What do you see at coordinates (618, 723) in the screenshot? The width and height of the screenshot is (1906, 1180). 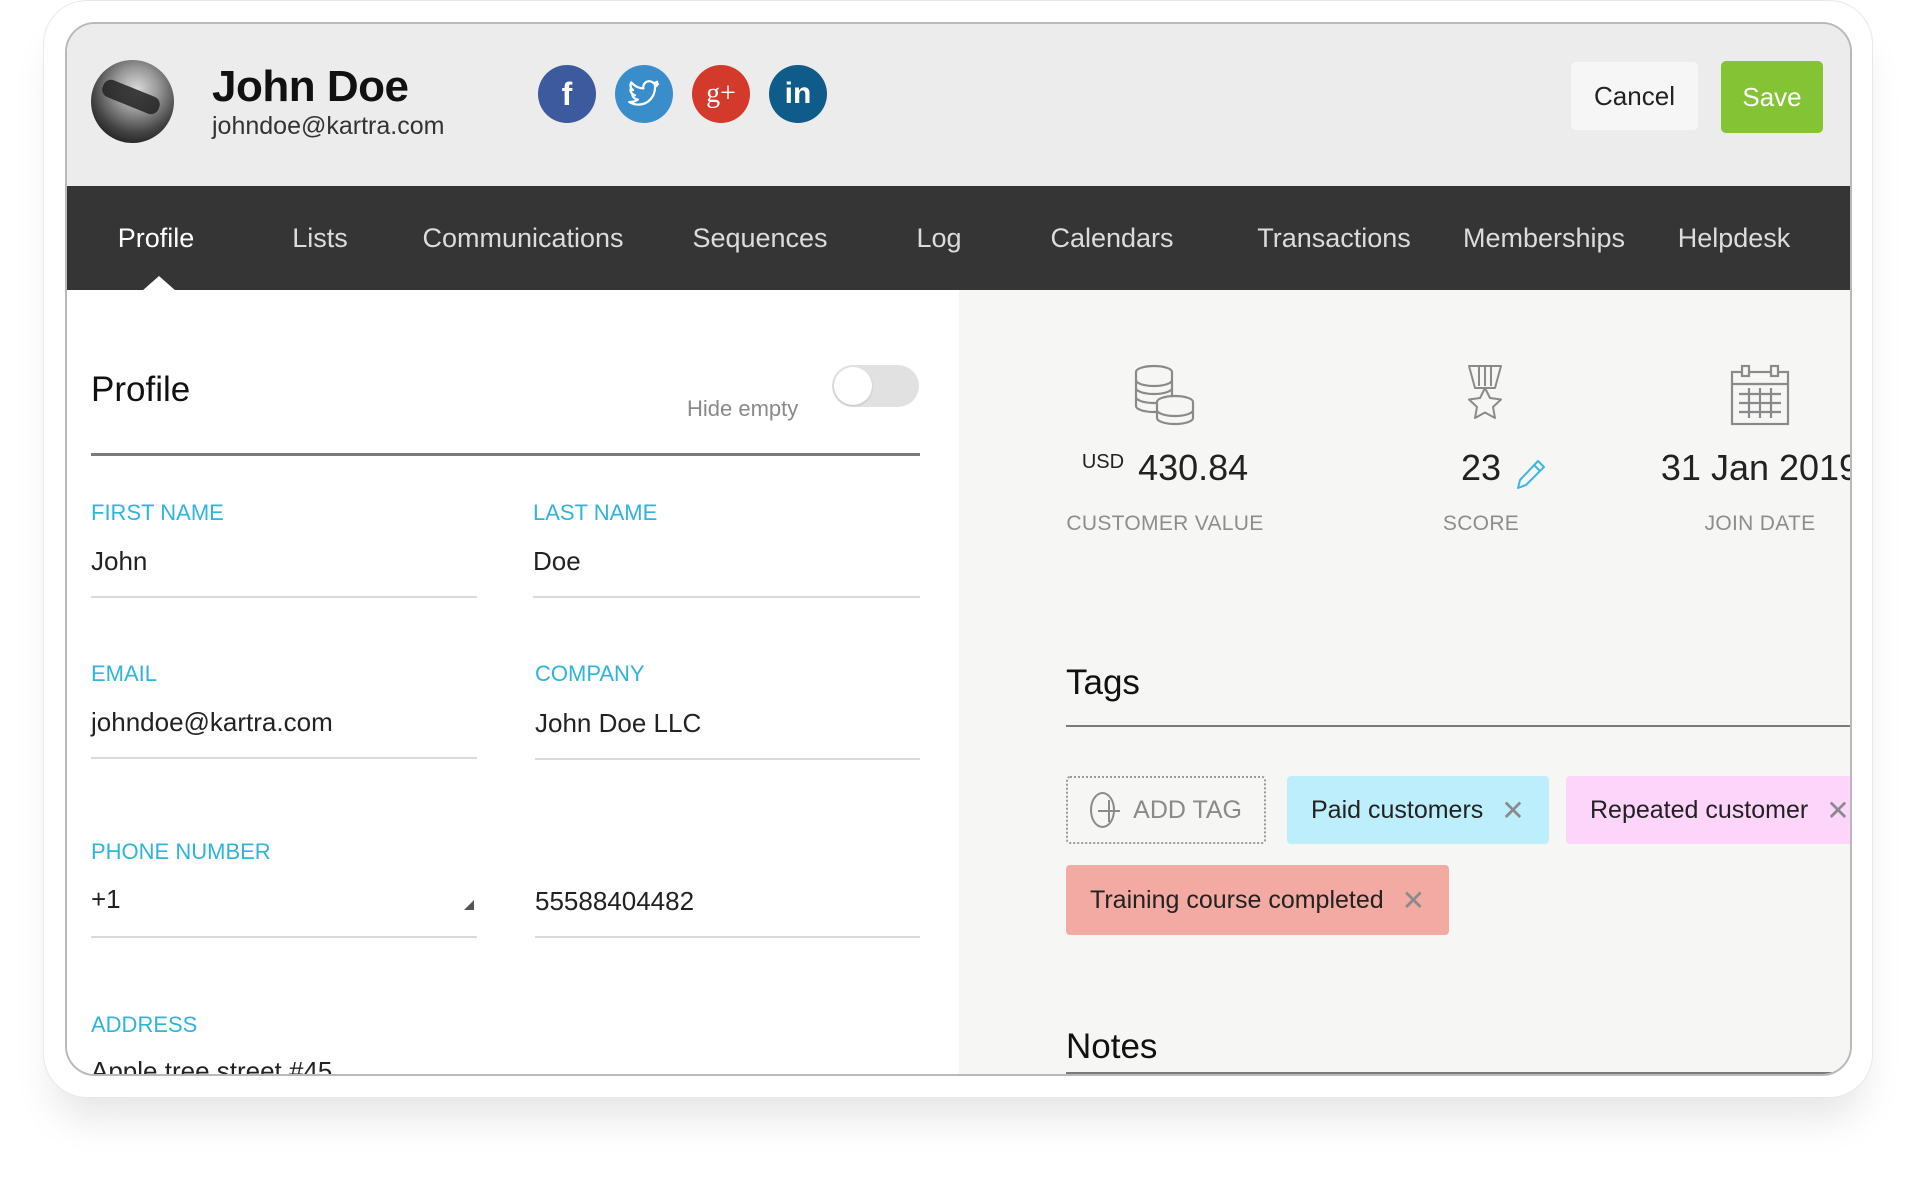 I see `company-field: John Doe LLC` at bounding box center [618, 723].